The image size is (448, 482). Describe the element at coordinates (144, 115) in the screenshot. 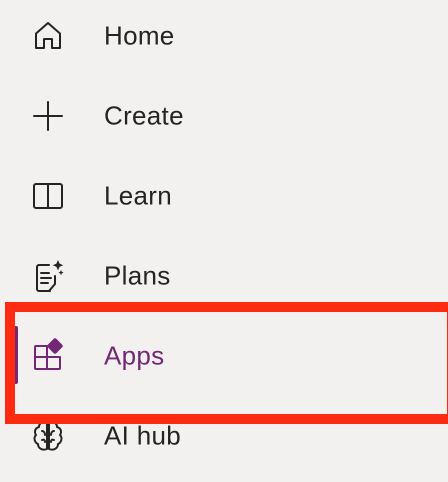

I see `nav-item-label: Create` at that location.